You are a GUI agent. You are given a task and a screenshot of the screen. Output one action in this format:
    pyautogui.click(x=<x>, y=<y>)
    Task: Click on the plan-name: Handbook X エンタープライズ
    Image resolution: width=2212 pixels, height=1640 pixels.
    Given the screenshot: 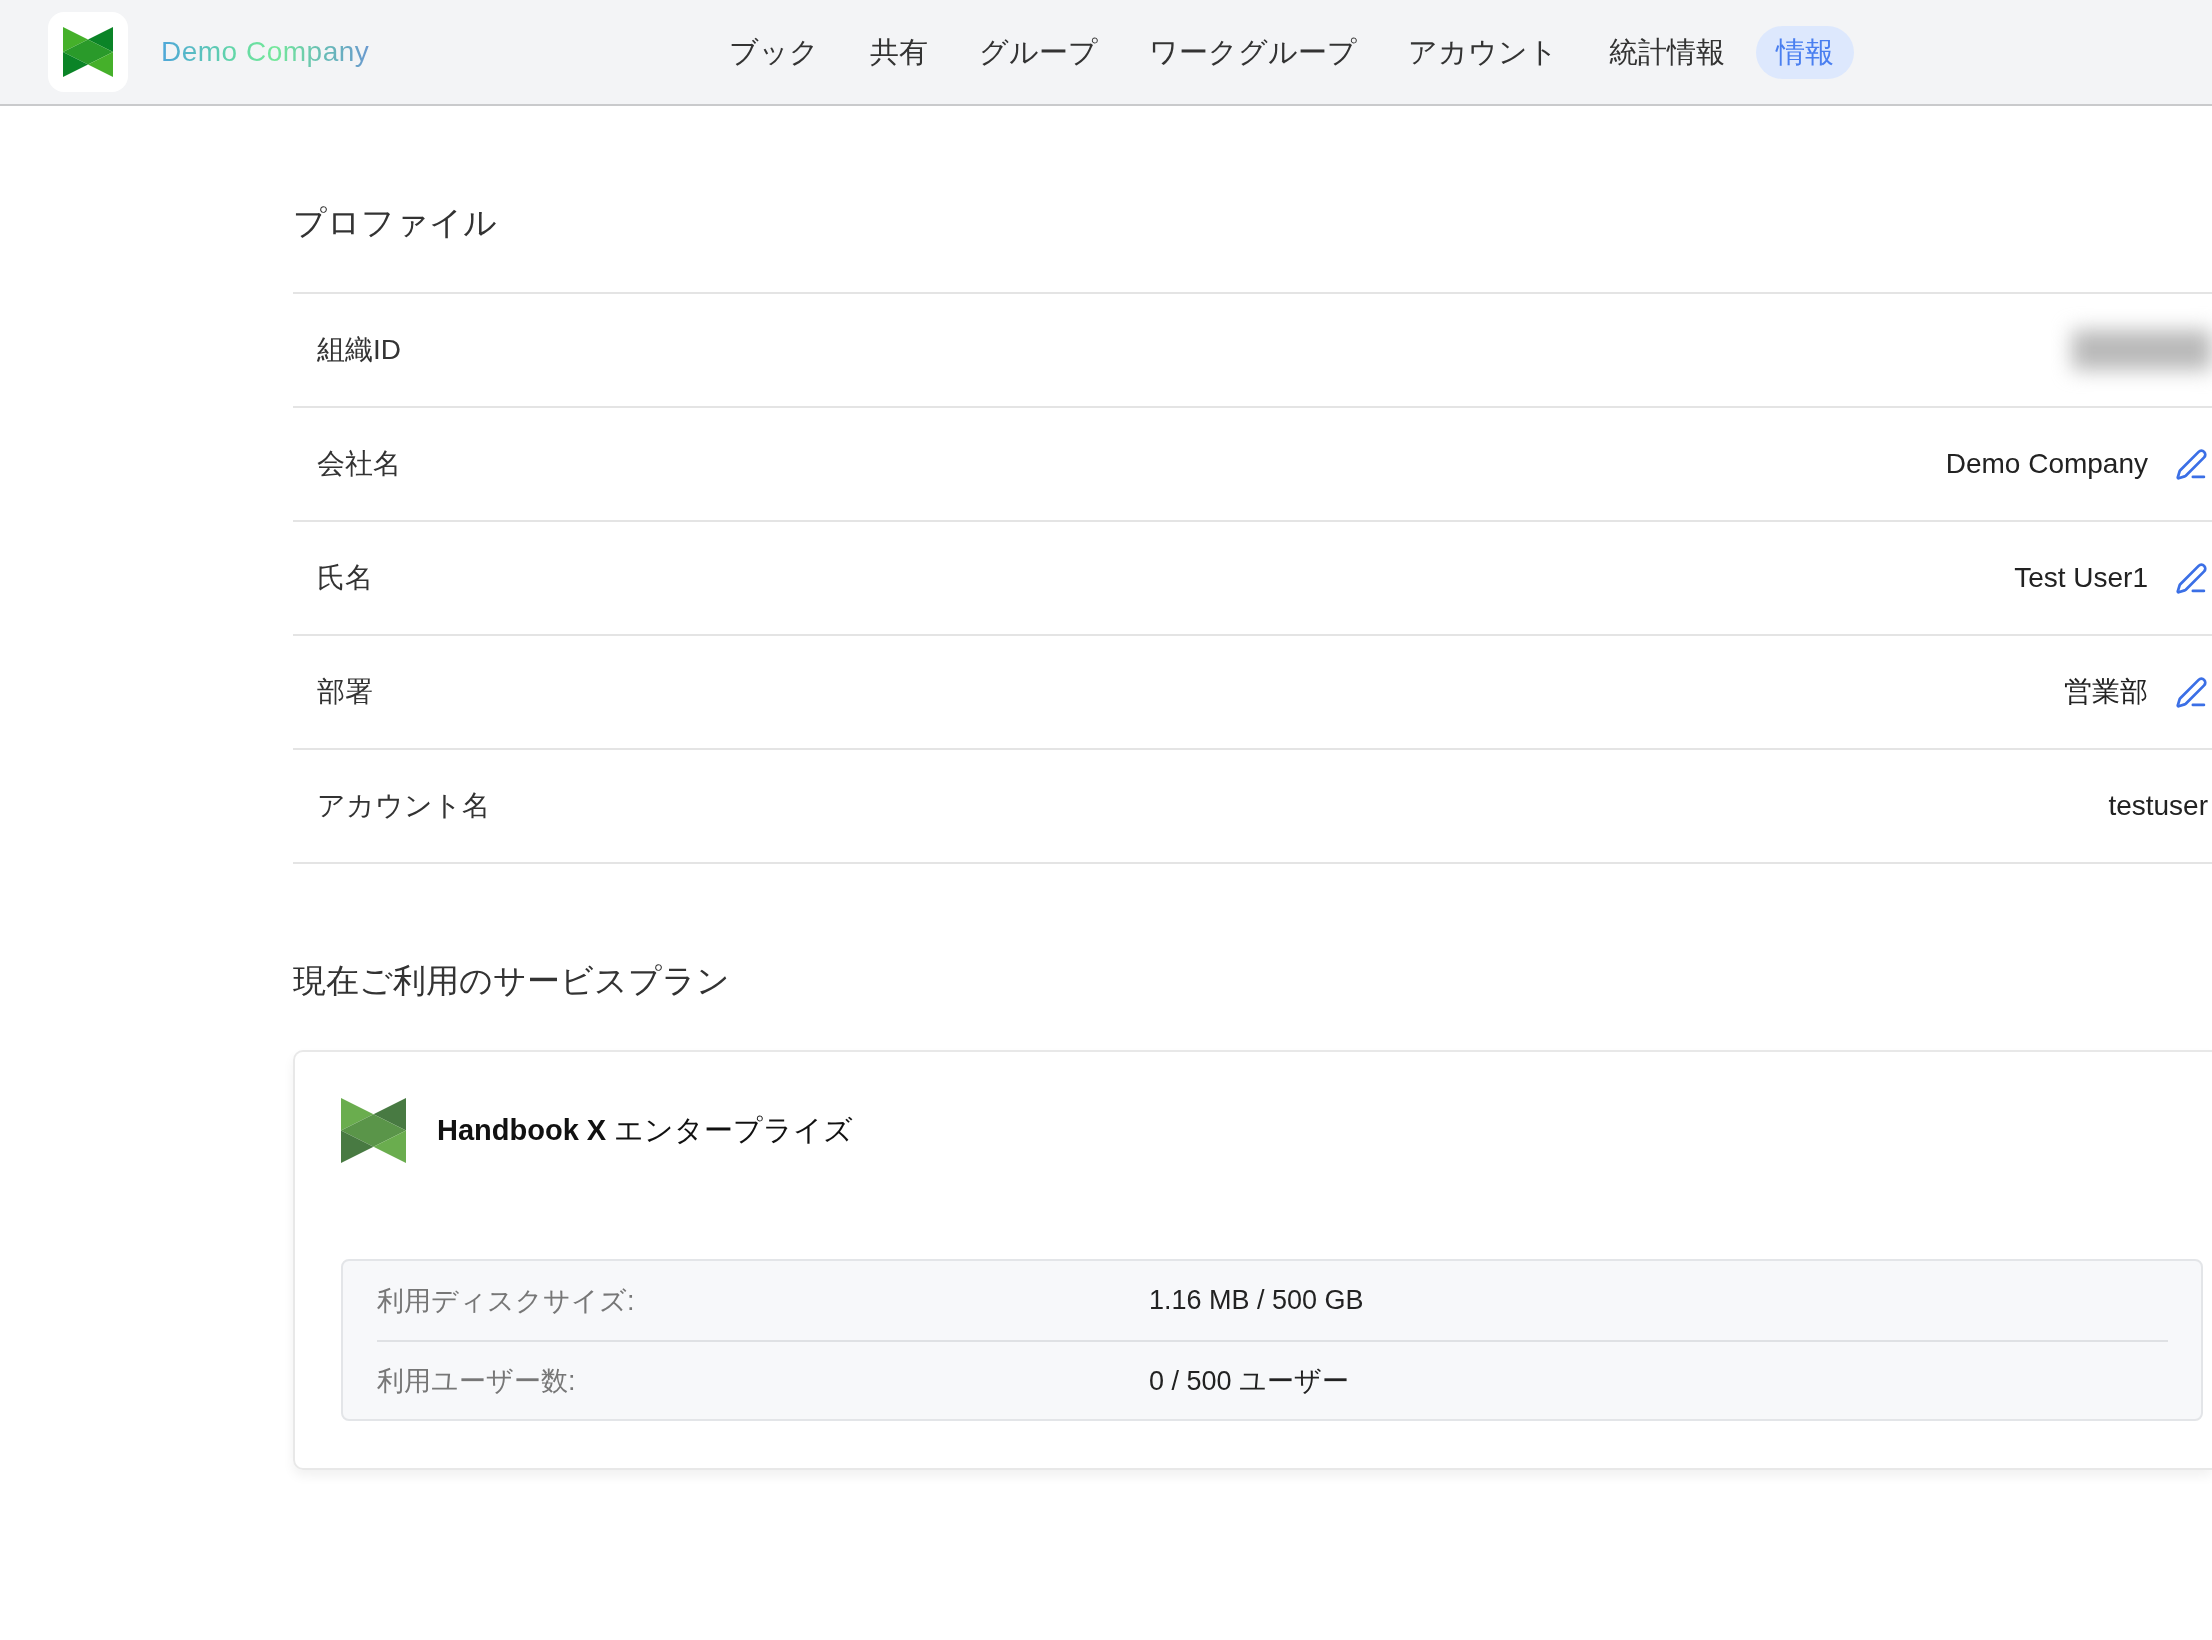 What is the action you would take?
    pyautogui.click(x=645, y=1130)
    